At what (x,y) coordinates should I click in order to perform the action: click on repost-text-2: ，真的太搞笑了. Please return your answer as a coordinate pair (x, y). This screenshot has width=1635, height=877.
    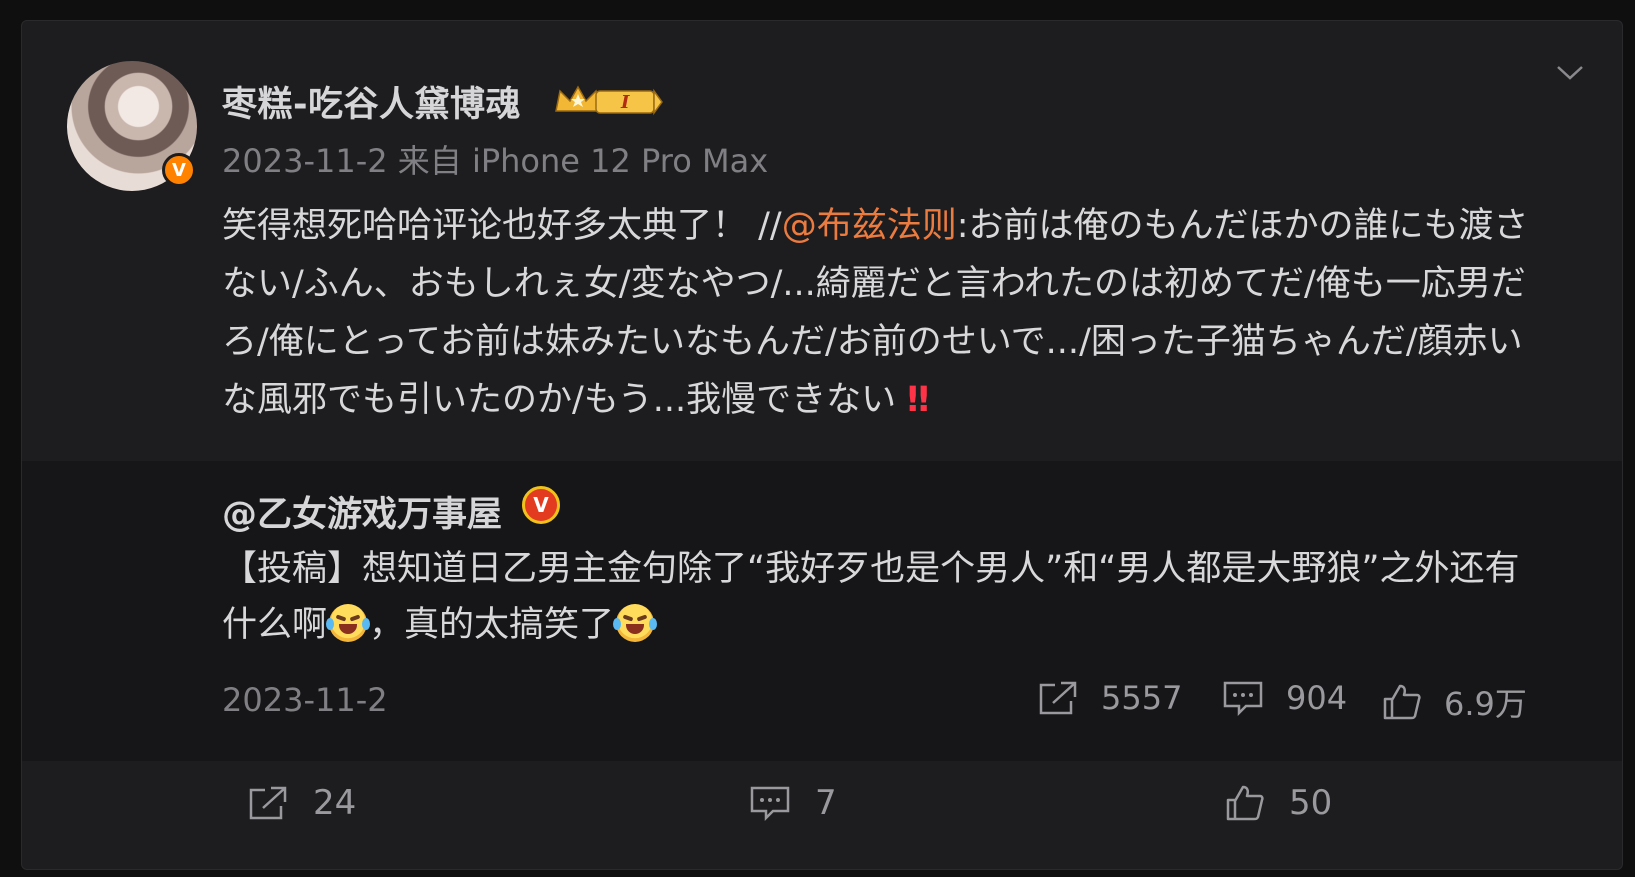
    Looking at the image, I should click on (492, 625).